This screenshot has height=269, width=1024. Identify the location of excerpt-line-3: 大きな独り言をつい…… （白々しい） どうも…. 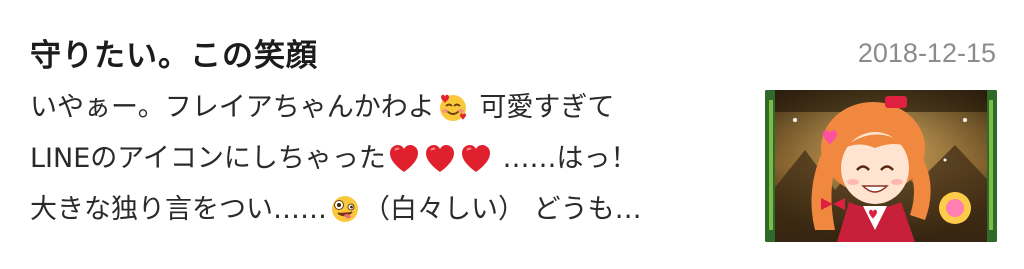
(385, 213).